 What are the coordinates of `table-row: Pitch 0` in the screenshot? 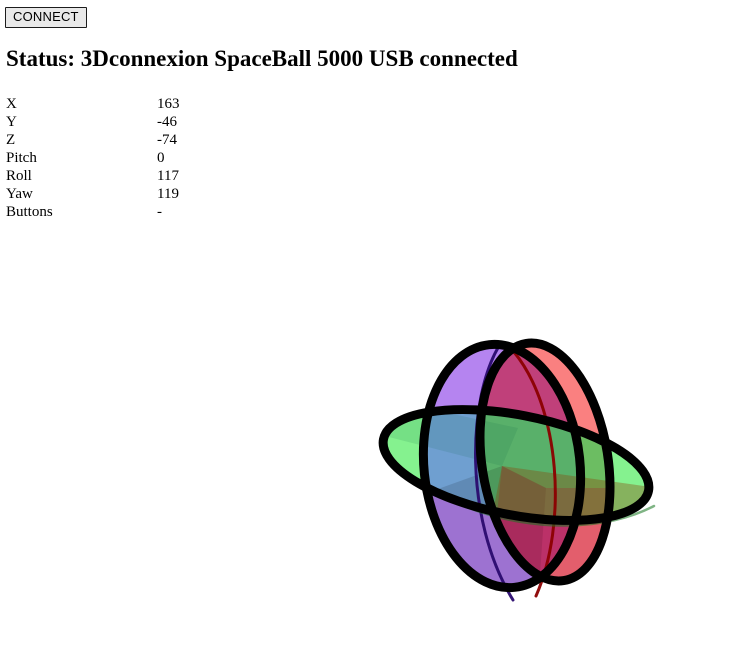 It's located at (126, 158).